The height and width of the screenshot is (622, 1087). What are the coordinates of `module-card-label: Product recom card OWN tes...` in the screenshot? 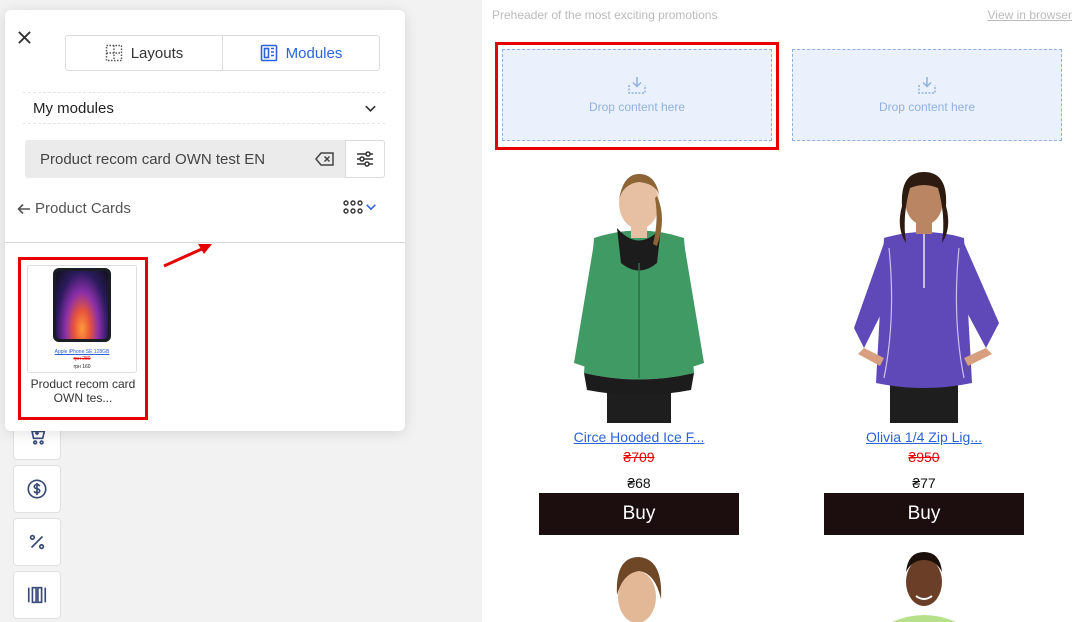 It's located at (83, 391).